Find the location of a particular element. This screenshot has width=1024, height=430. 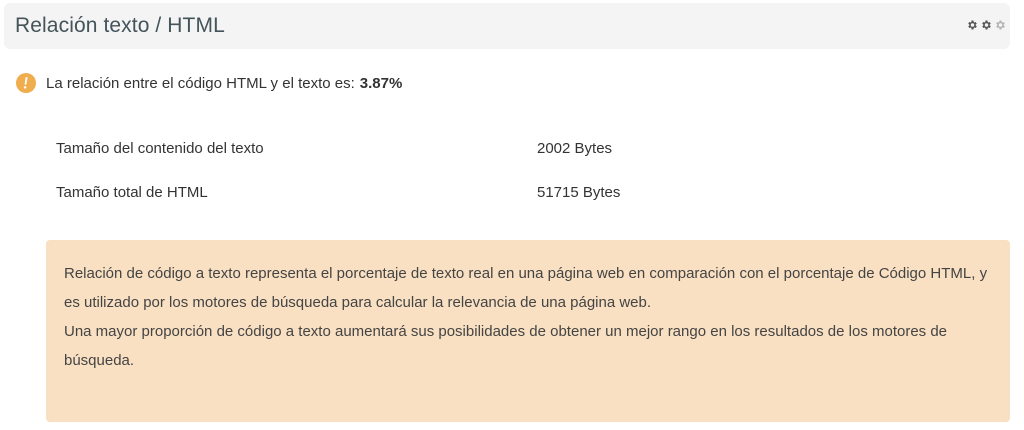

stat-label: Tamaño del contenido del texto is located at coordinates (160, 148).